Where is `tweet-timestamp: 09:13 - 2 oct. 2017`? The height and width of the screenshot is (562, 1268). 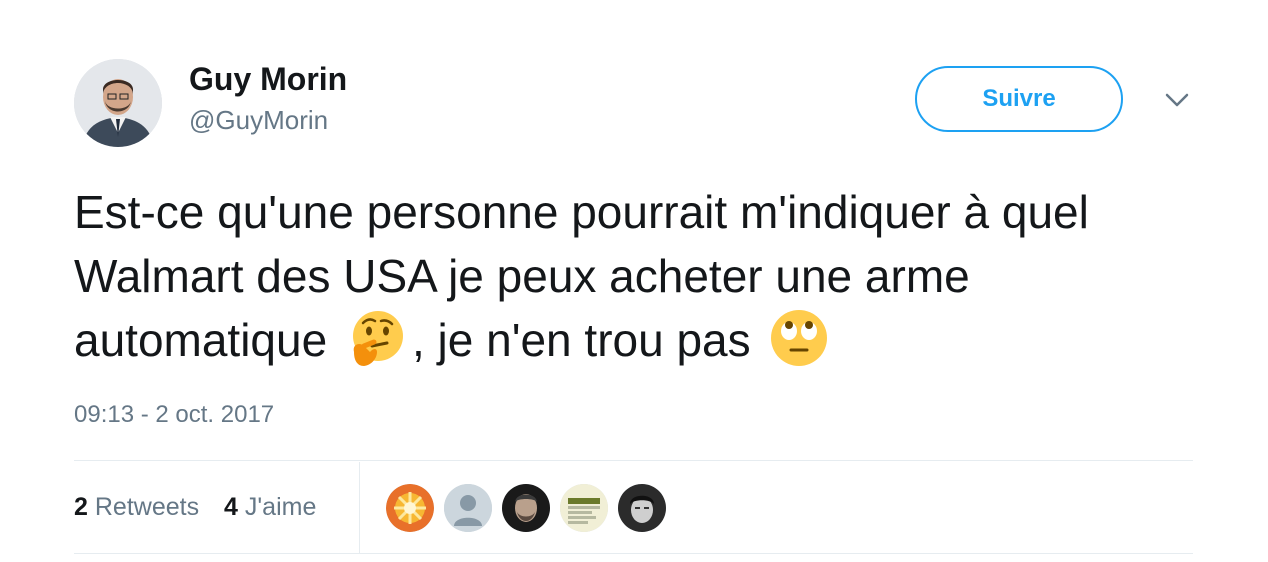 tweet-timestamp: 09:13 - 2 oct. 2017 is located at coordinates (174, 415).